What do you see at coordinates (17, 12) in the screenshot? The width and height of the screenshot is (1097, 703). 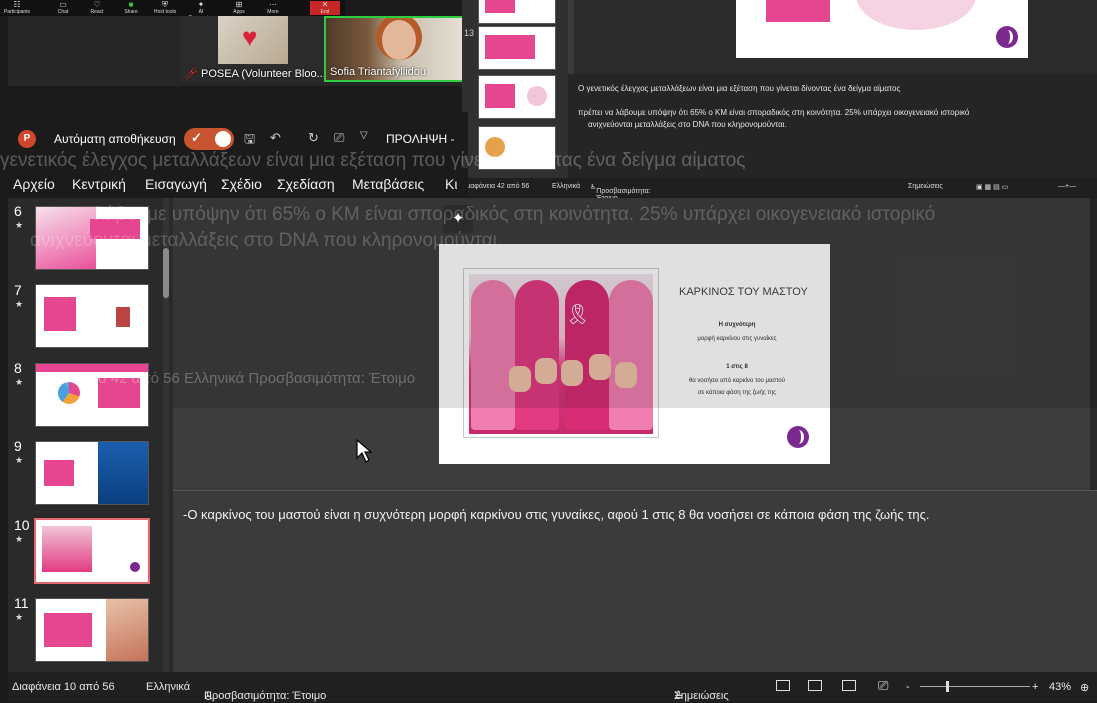 I see `participants-label: Participants` at bounding box center [17, 12].